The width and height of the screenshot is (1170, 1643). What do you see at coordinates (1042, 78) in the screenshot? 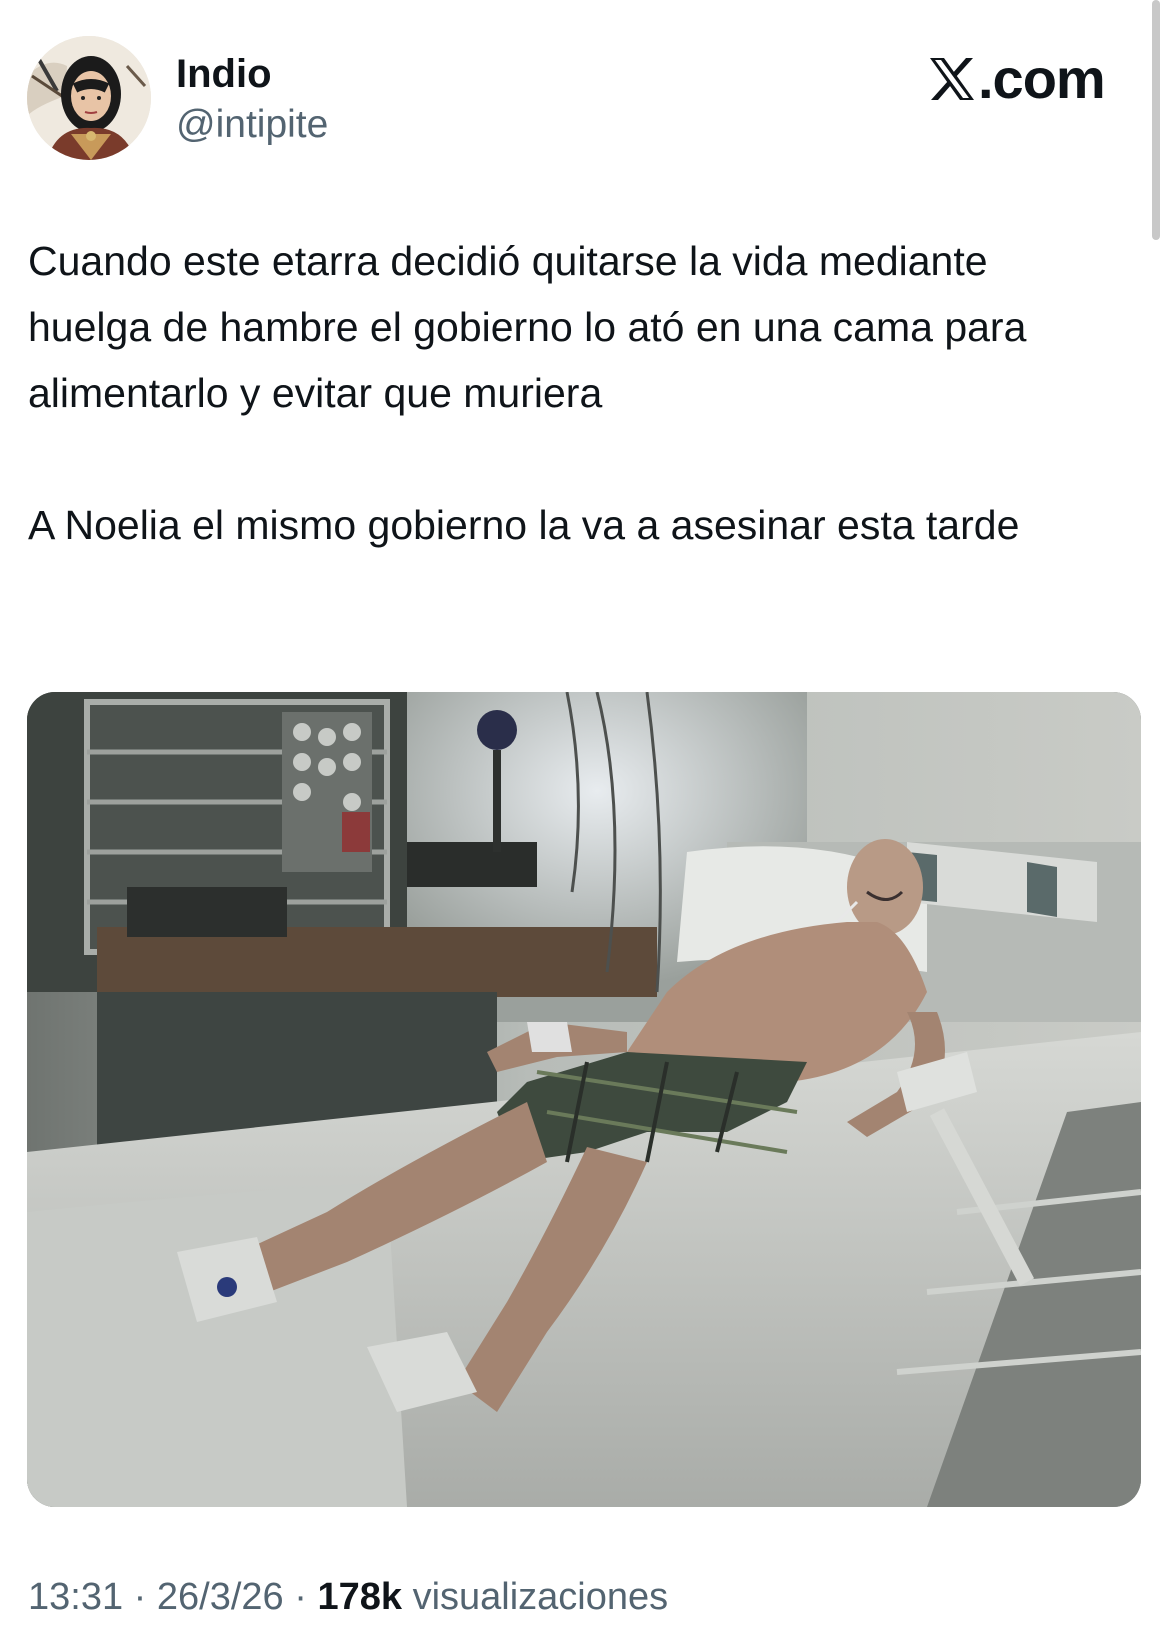
I see `x-logo-text: .com` at bounding box center [1042, 78].